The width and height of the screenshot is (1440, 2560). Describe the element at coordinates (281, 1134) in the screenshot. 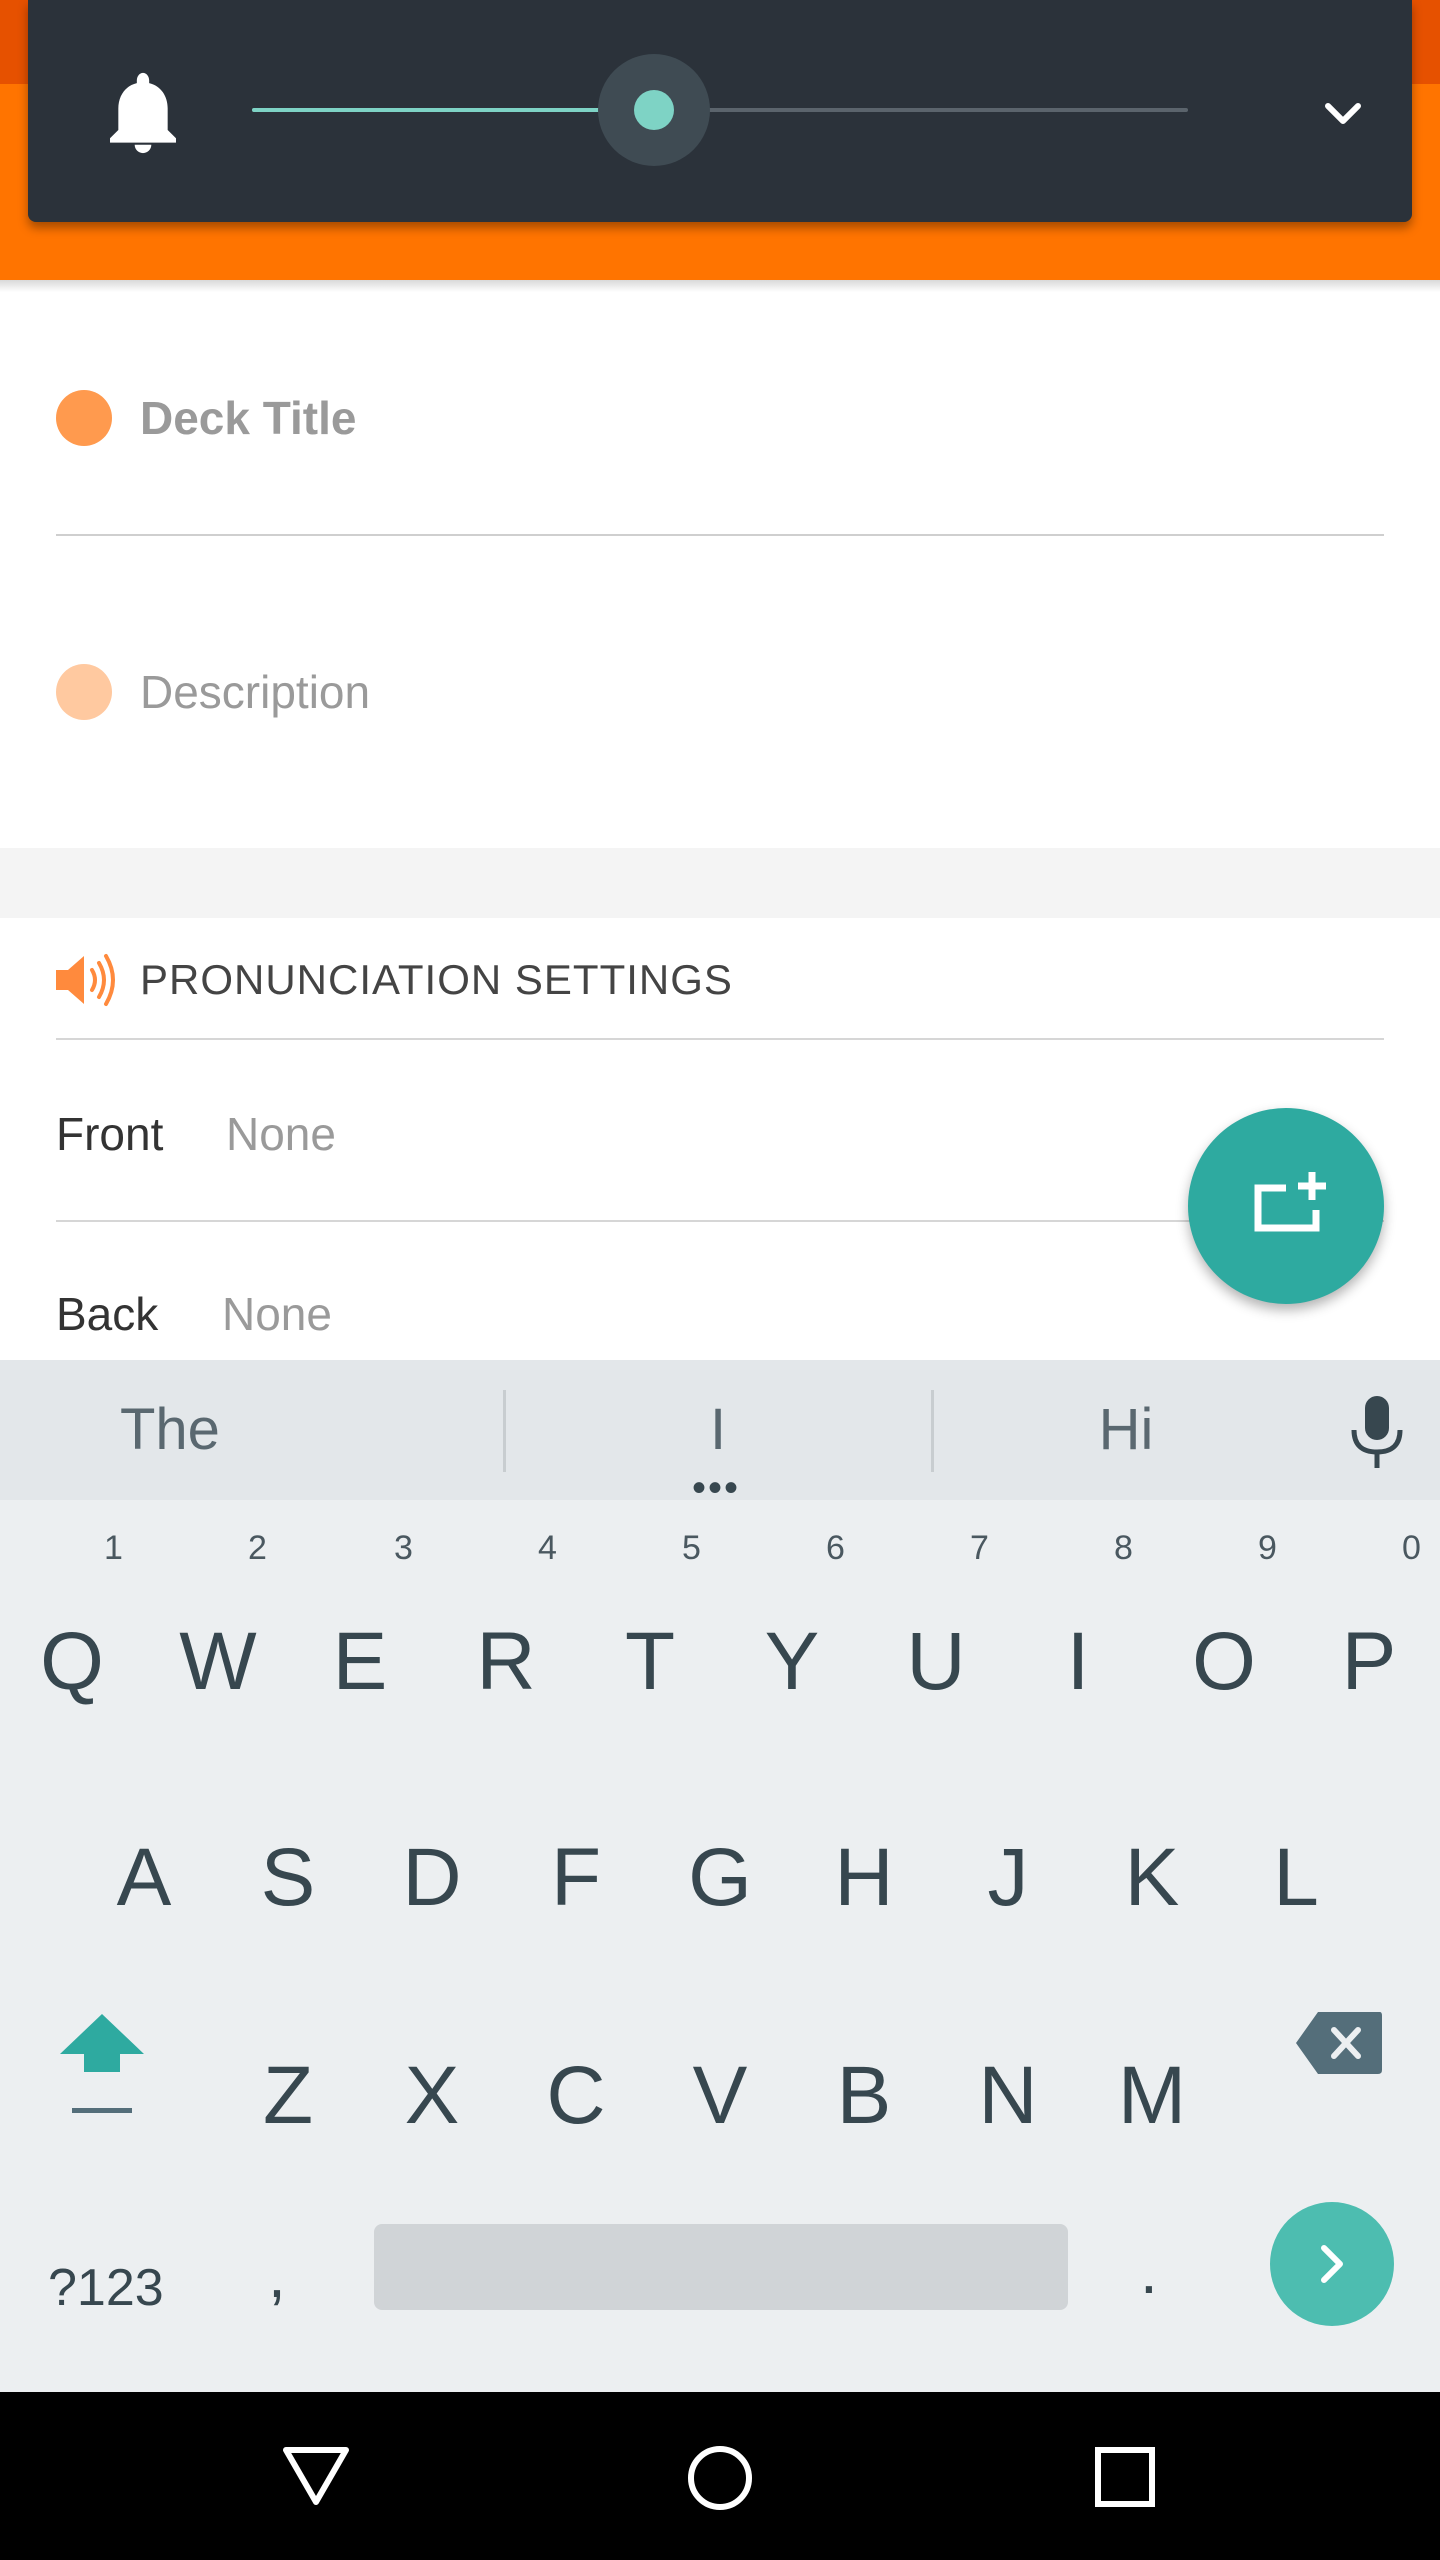

I see `front-language-select: None` at that location.